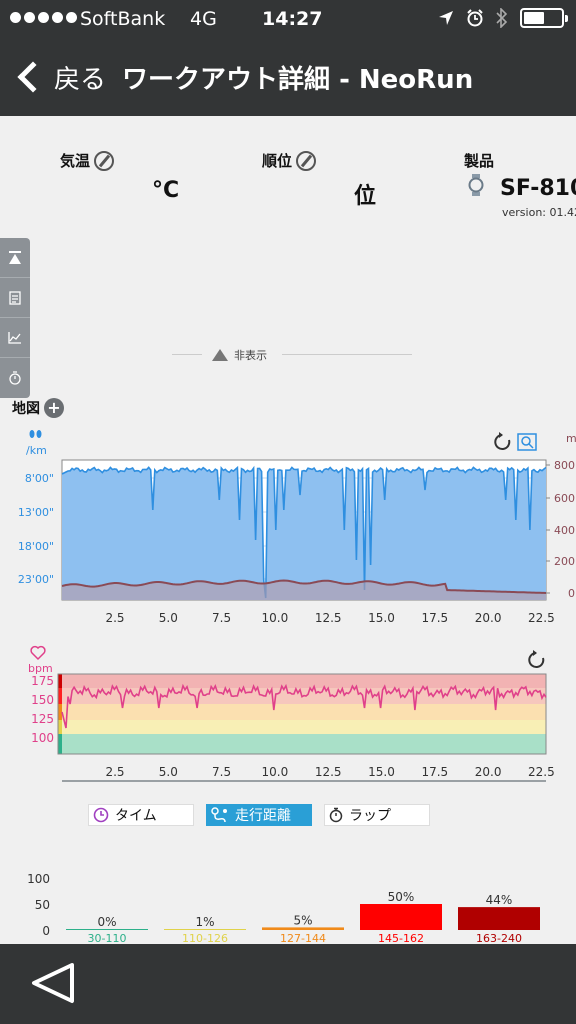 This screenshot has width=576, height=1024. What do you see at coordinates (263, 816) in the screenshot?
I see `segment-distance-label: 走行距離` at bounding box center [263, 816].